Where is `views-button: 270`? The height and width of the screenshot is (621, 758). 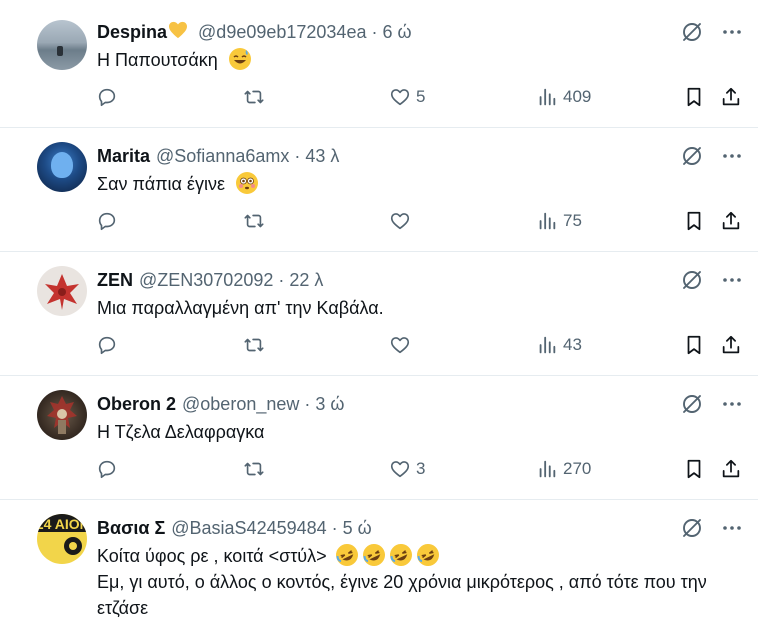
views-button: 270 is located at coordinates (563, 469).